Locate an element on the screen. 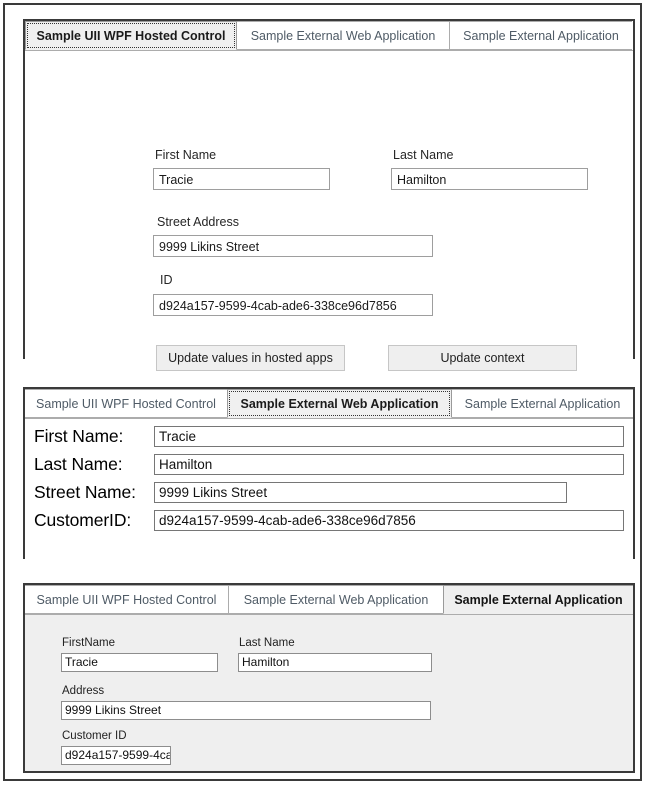 The image size is (647, 786). street-address-label: Street Address is located at coordinates (198, 222).